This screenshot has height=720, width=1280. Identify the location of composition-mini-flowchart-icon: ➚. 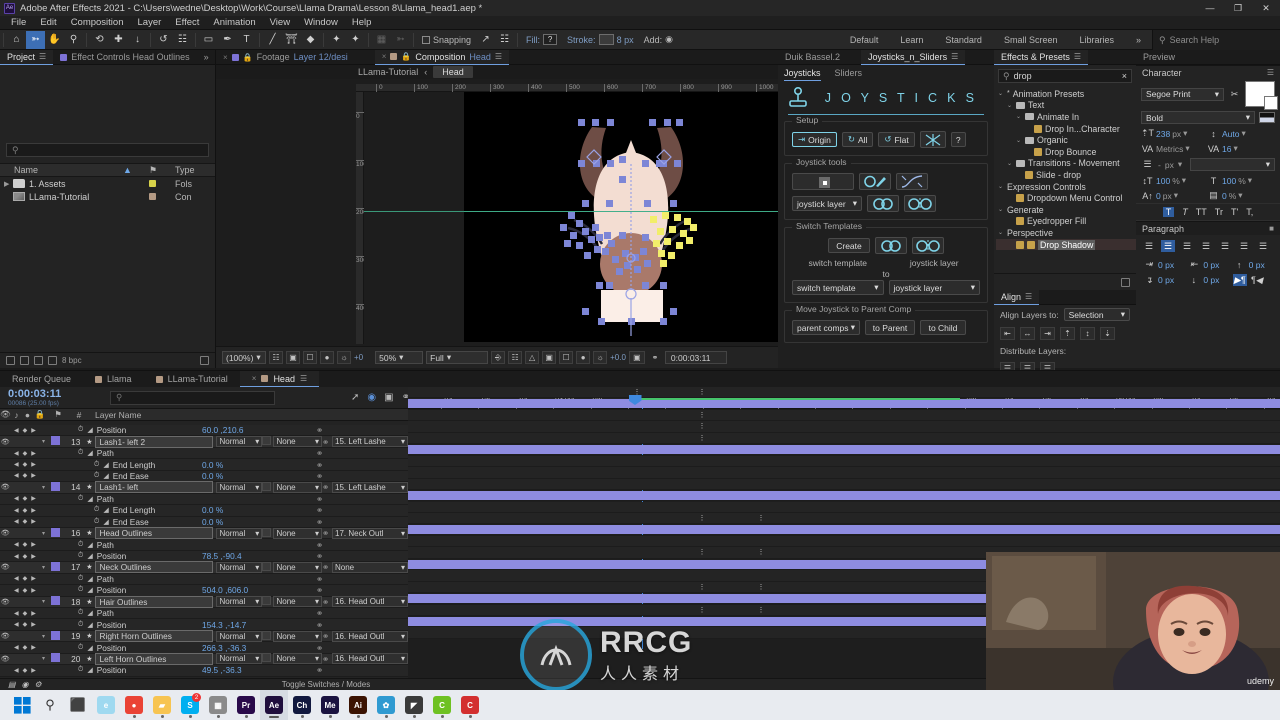
(355, 397).